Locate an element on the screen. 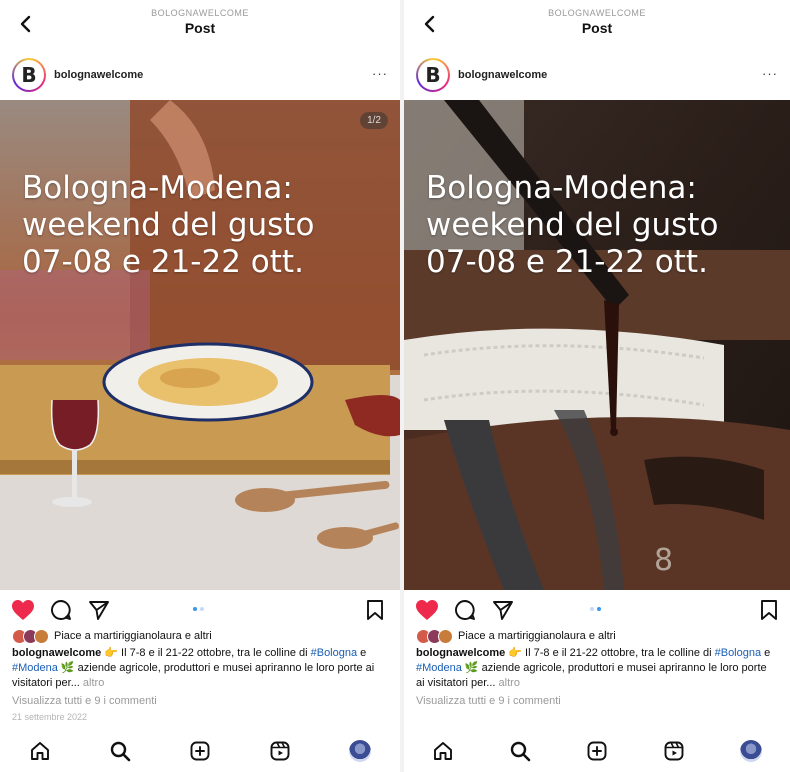 The image size is (790, 772). post-date: 21 settembre 2022 is located at coordinates (50, 717).